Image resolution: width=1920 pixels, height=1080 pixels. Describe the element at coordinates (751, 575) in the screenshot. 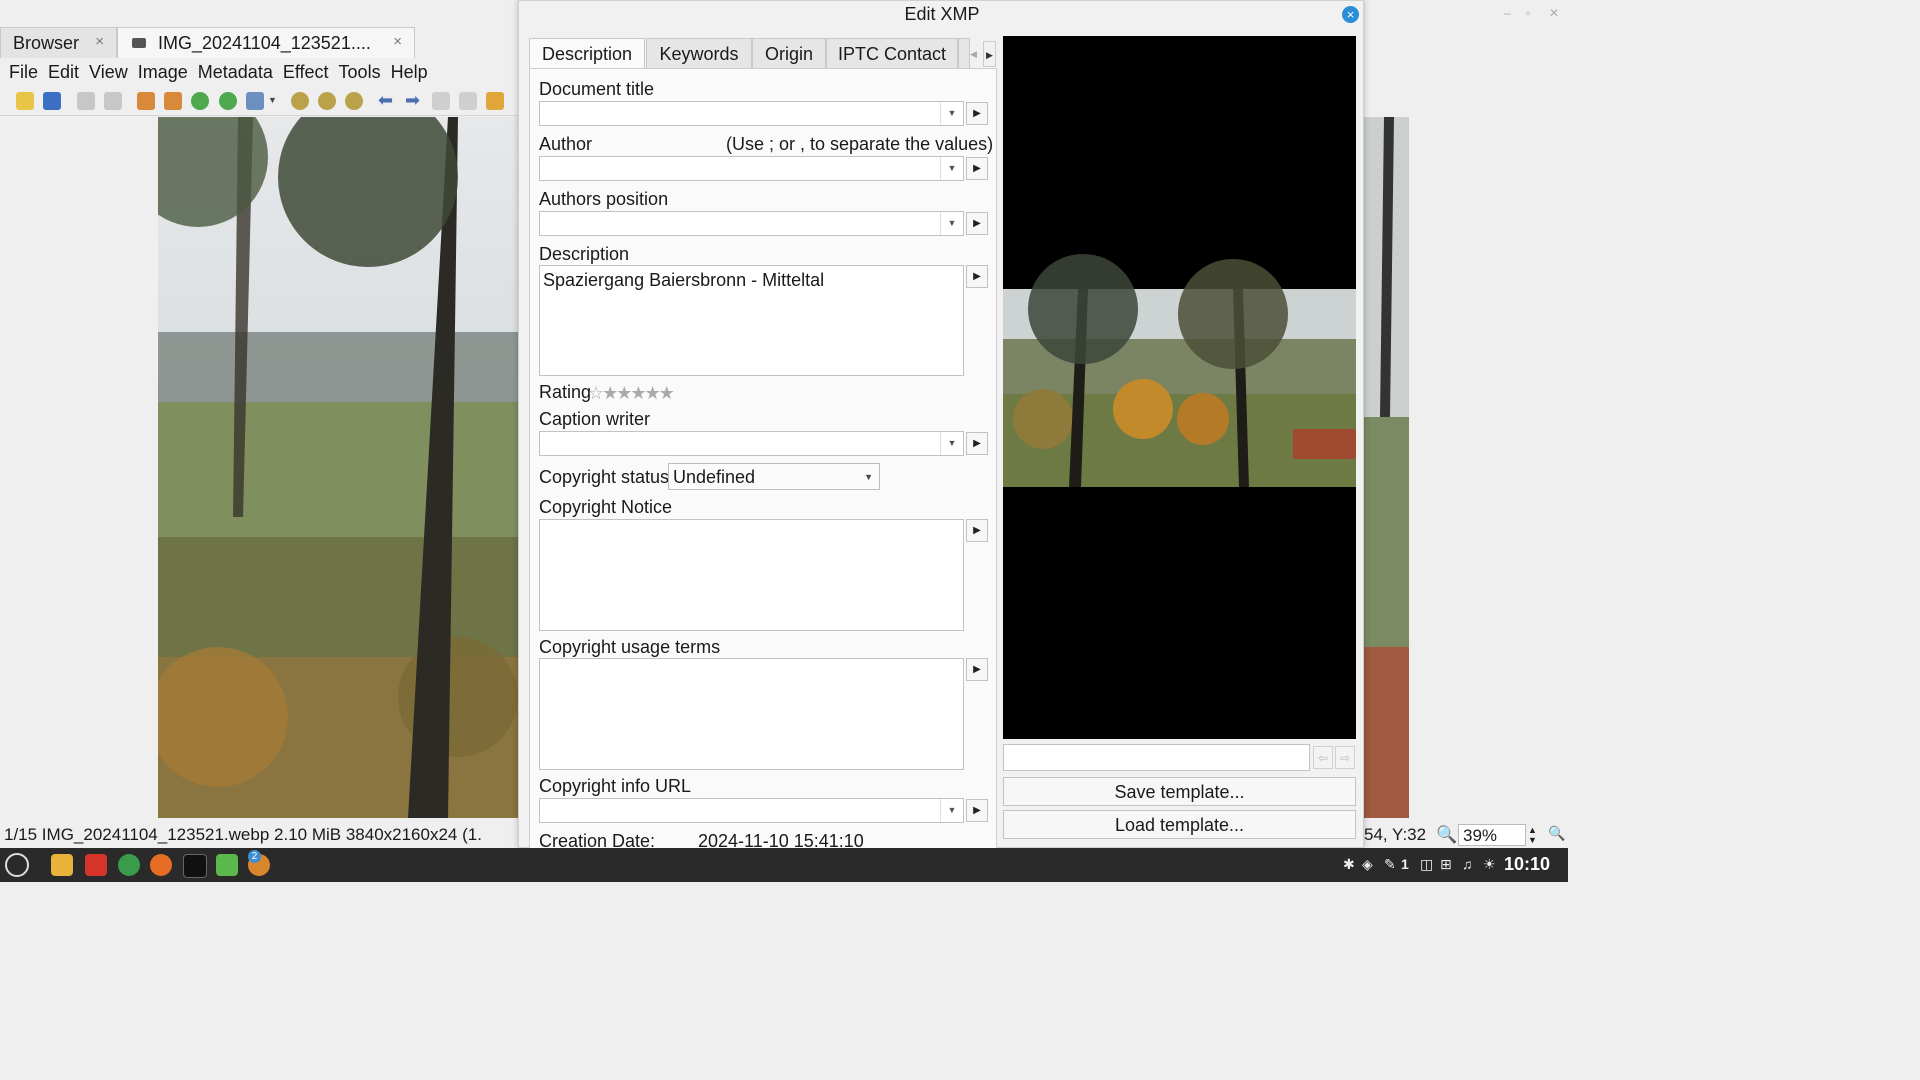

I see `copyright-notice-textarea` at that location.